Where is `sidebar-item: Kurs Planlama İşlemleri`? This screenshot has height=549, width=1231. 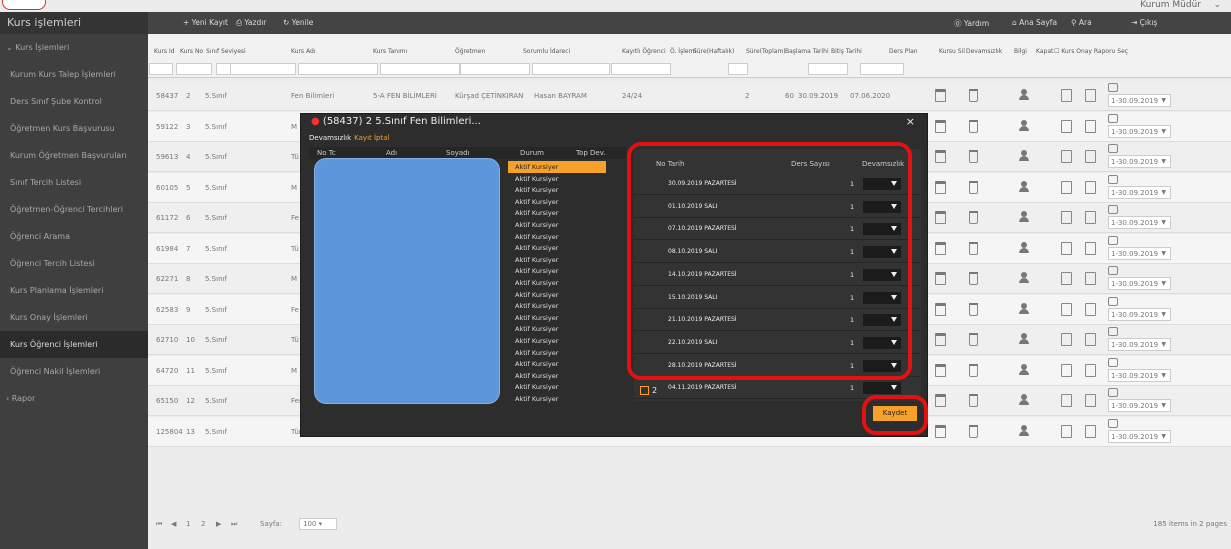
sidebar-item: Kurs Planlama İşlemleri is located at coordinates (74, 290).